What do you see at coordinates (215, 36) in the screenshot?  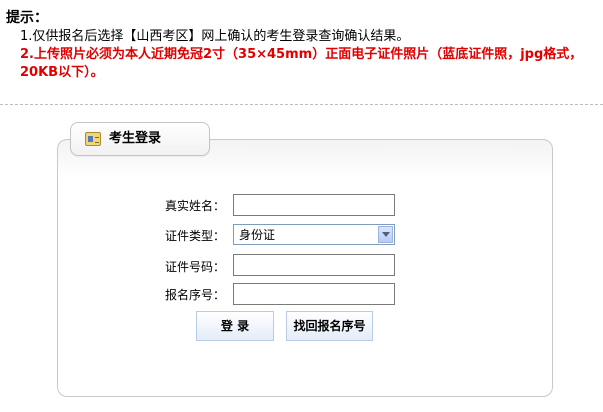 I see `notice-item-1: 1.仅供报名后选择【山西考区】网上确认的考生登录查询确认结果。` at bounding box center [215, 36].